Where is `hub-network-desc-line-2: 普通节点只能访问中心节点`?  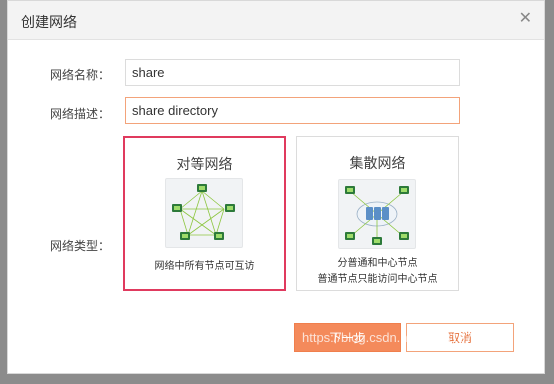
hub-network-desc-line-2: 普通节点只能访问中心节点 is located at coordinates (377, 279).